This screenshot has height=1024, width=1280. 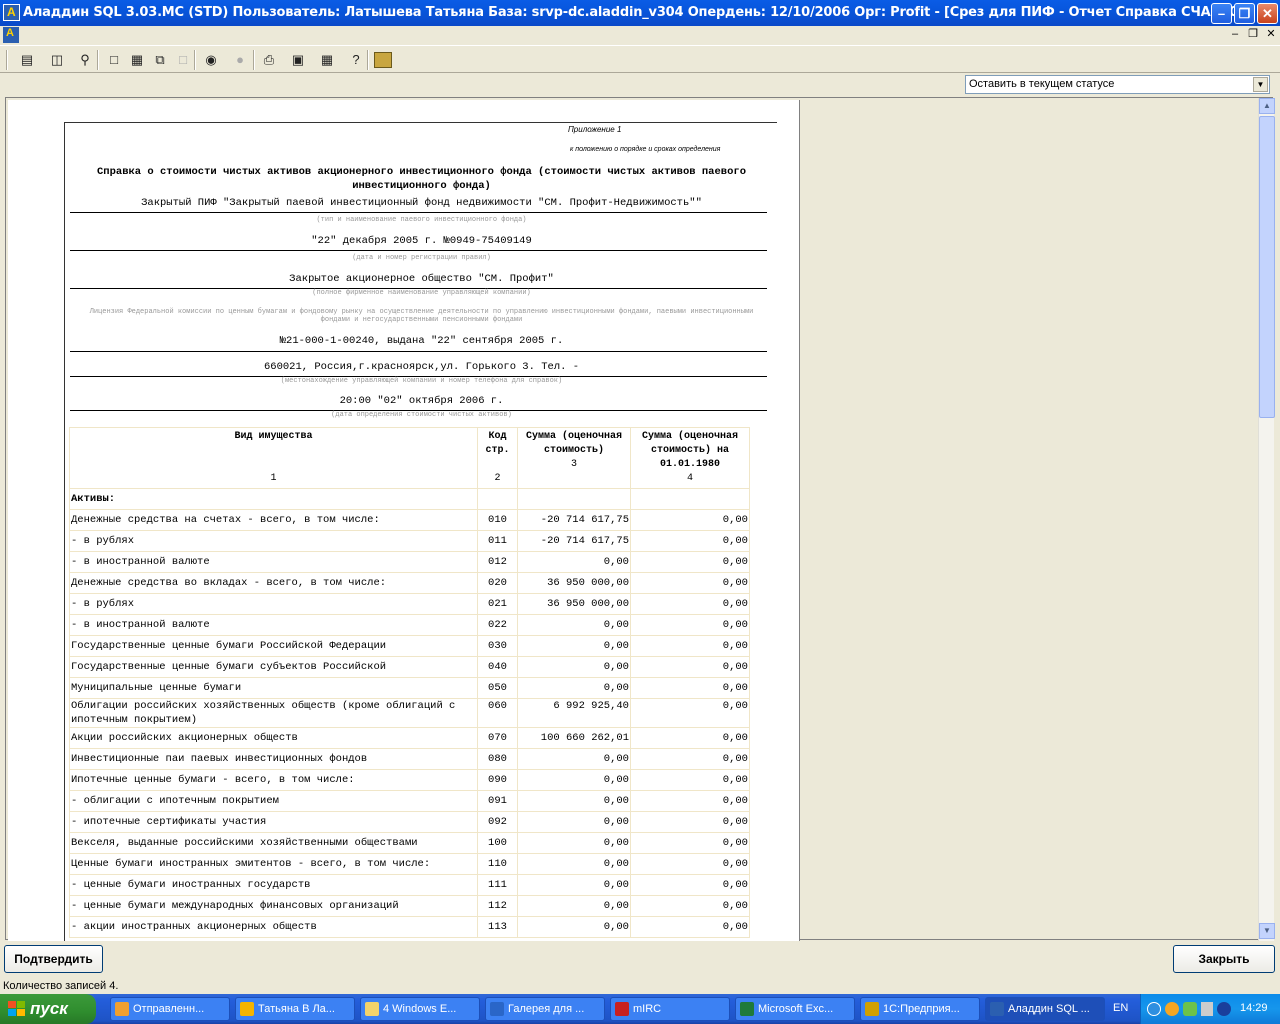 What do you see at coordinates (1207, 1009) in the screenshot?
I see `tray-device-icon` at bounding box center [1207, 1009].